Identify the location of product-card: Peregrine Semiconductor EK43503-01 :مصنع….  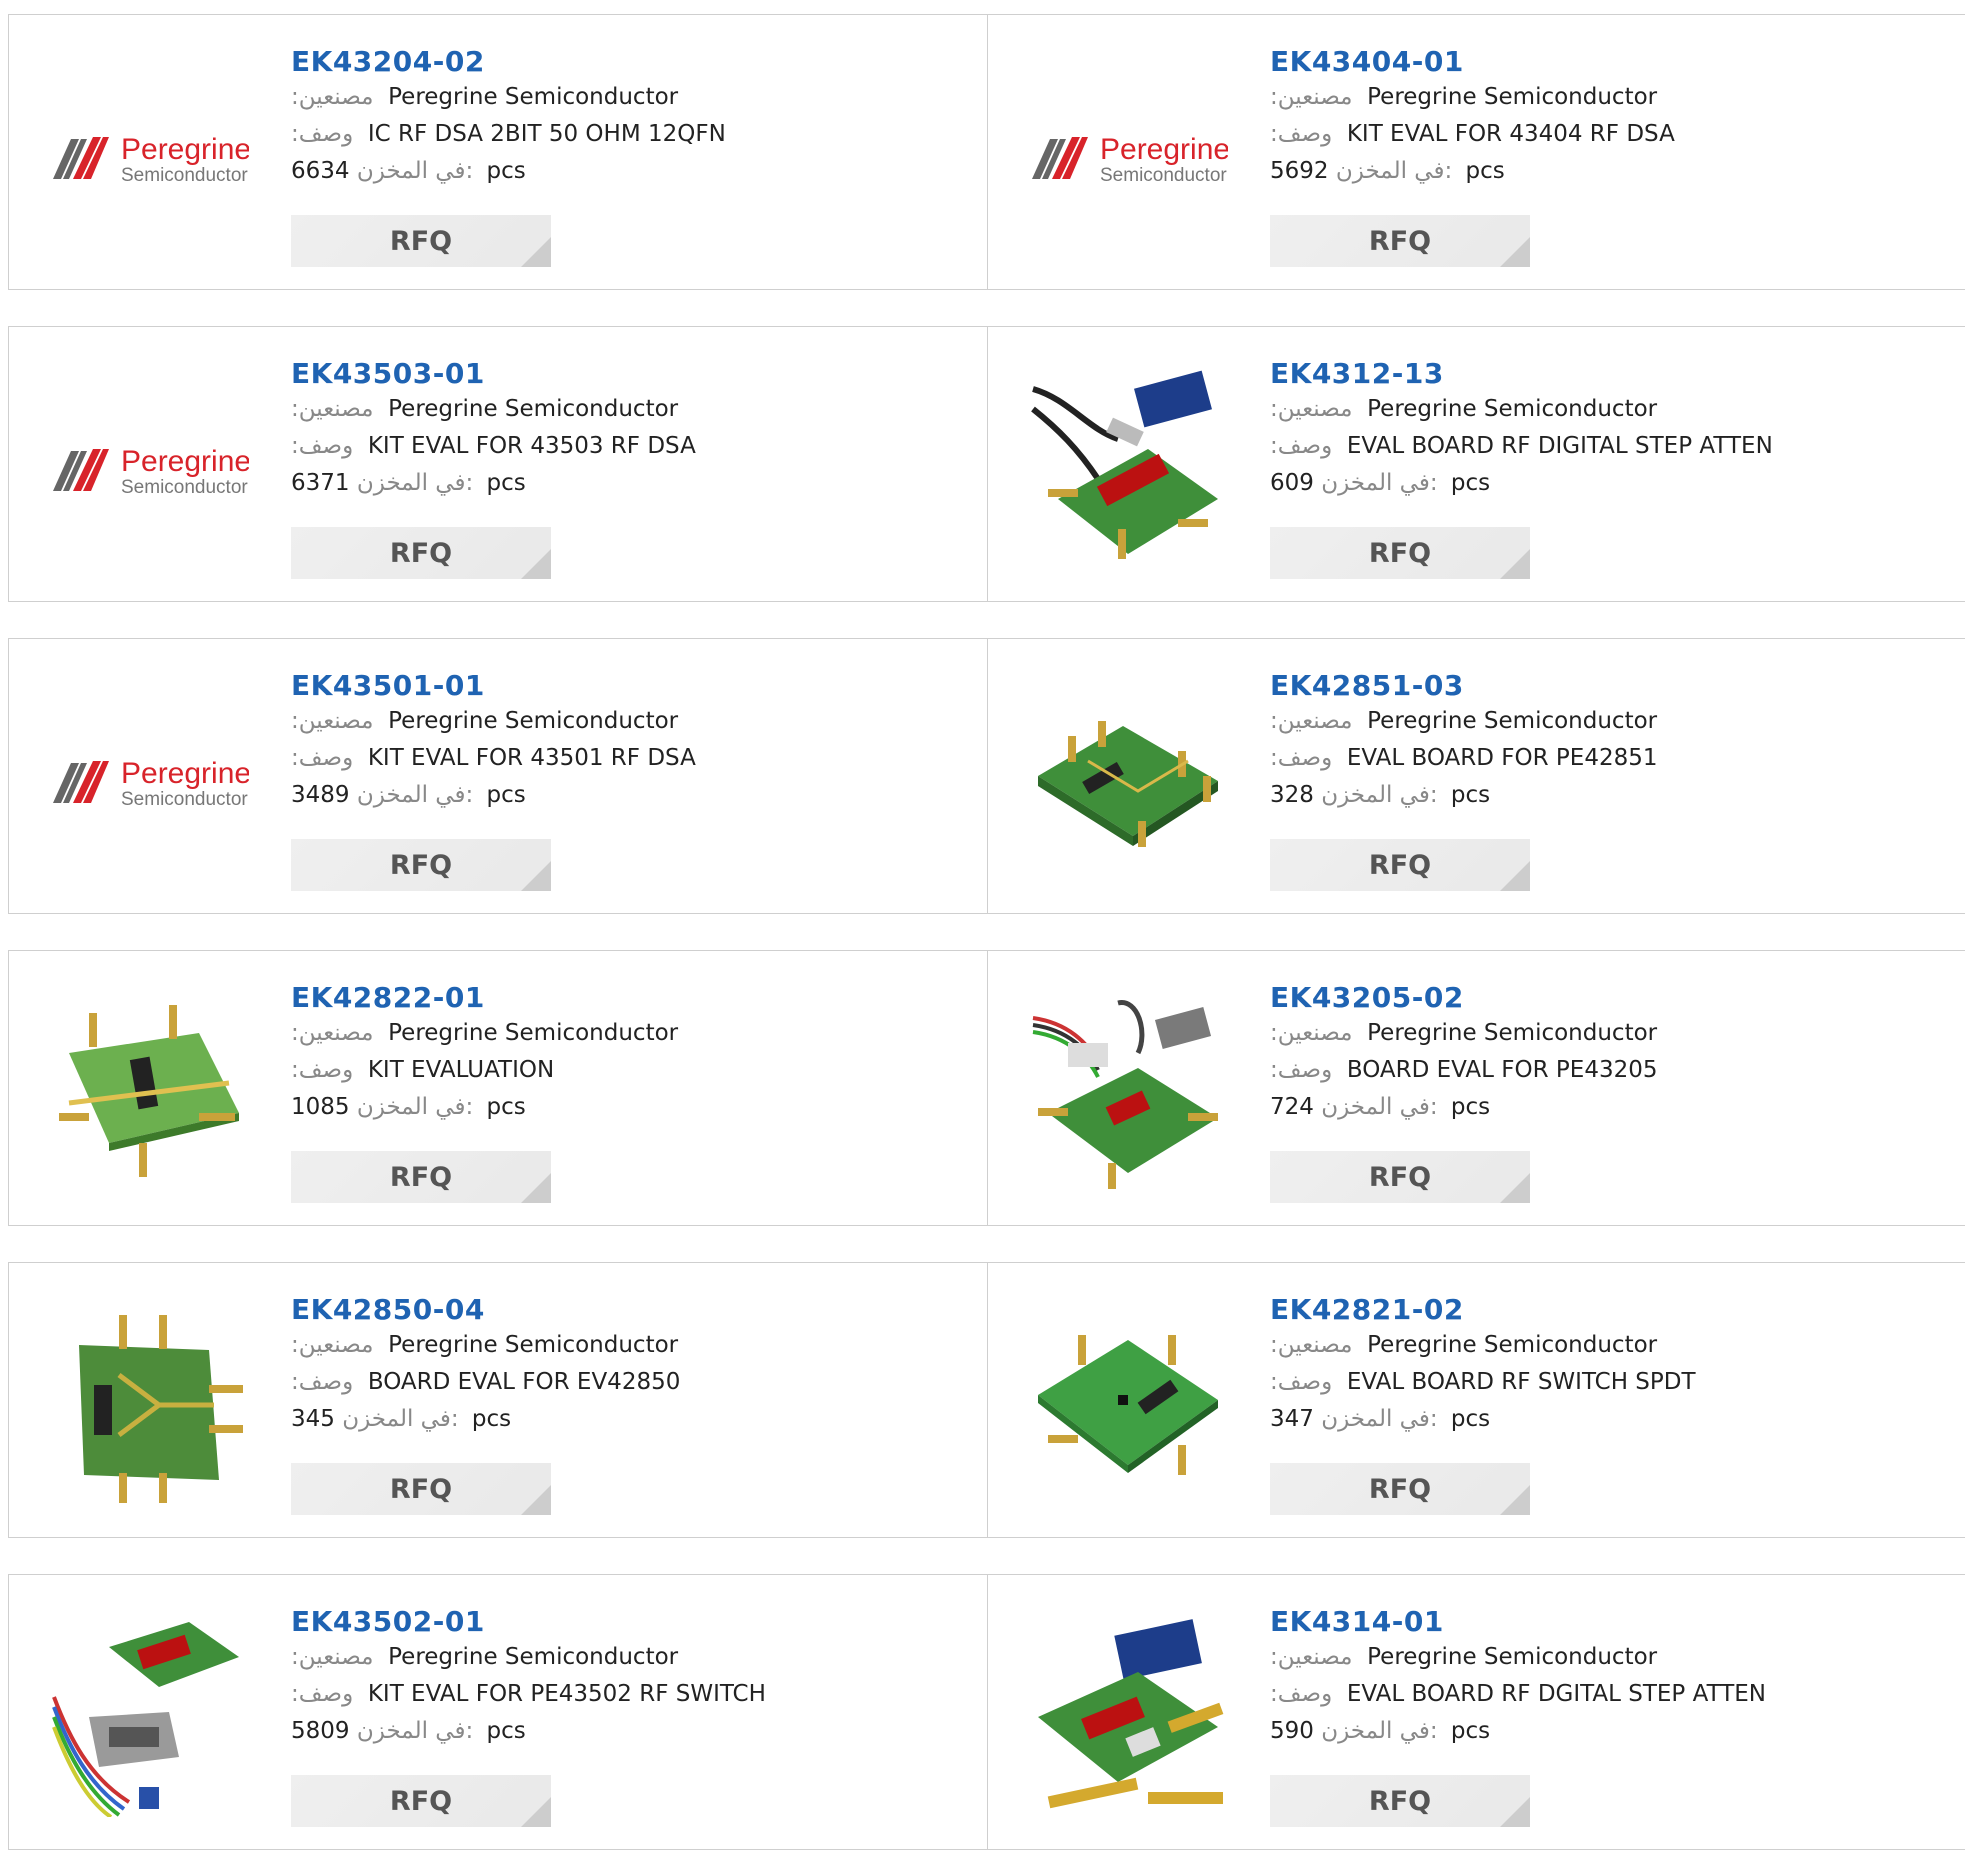
(498, 464).